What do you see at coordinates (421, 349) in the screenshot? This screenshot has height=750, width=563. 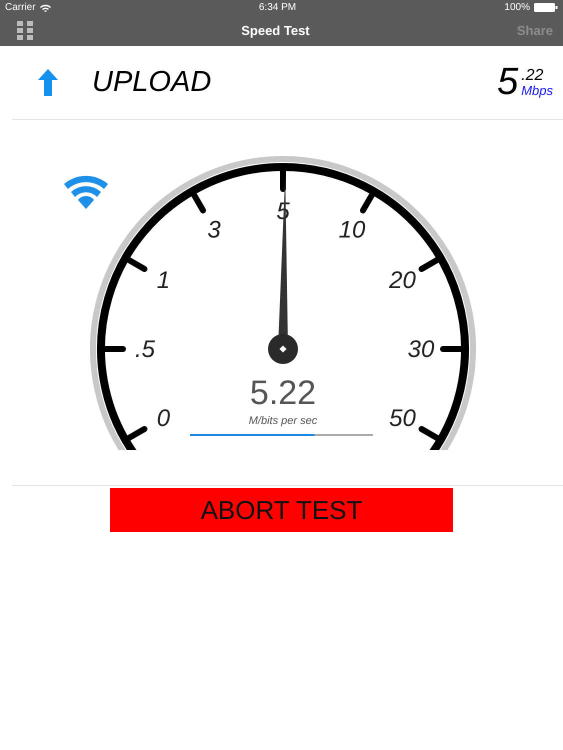 I see `dial-tick-label: 30` at bounding box center [421, 349].